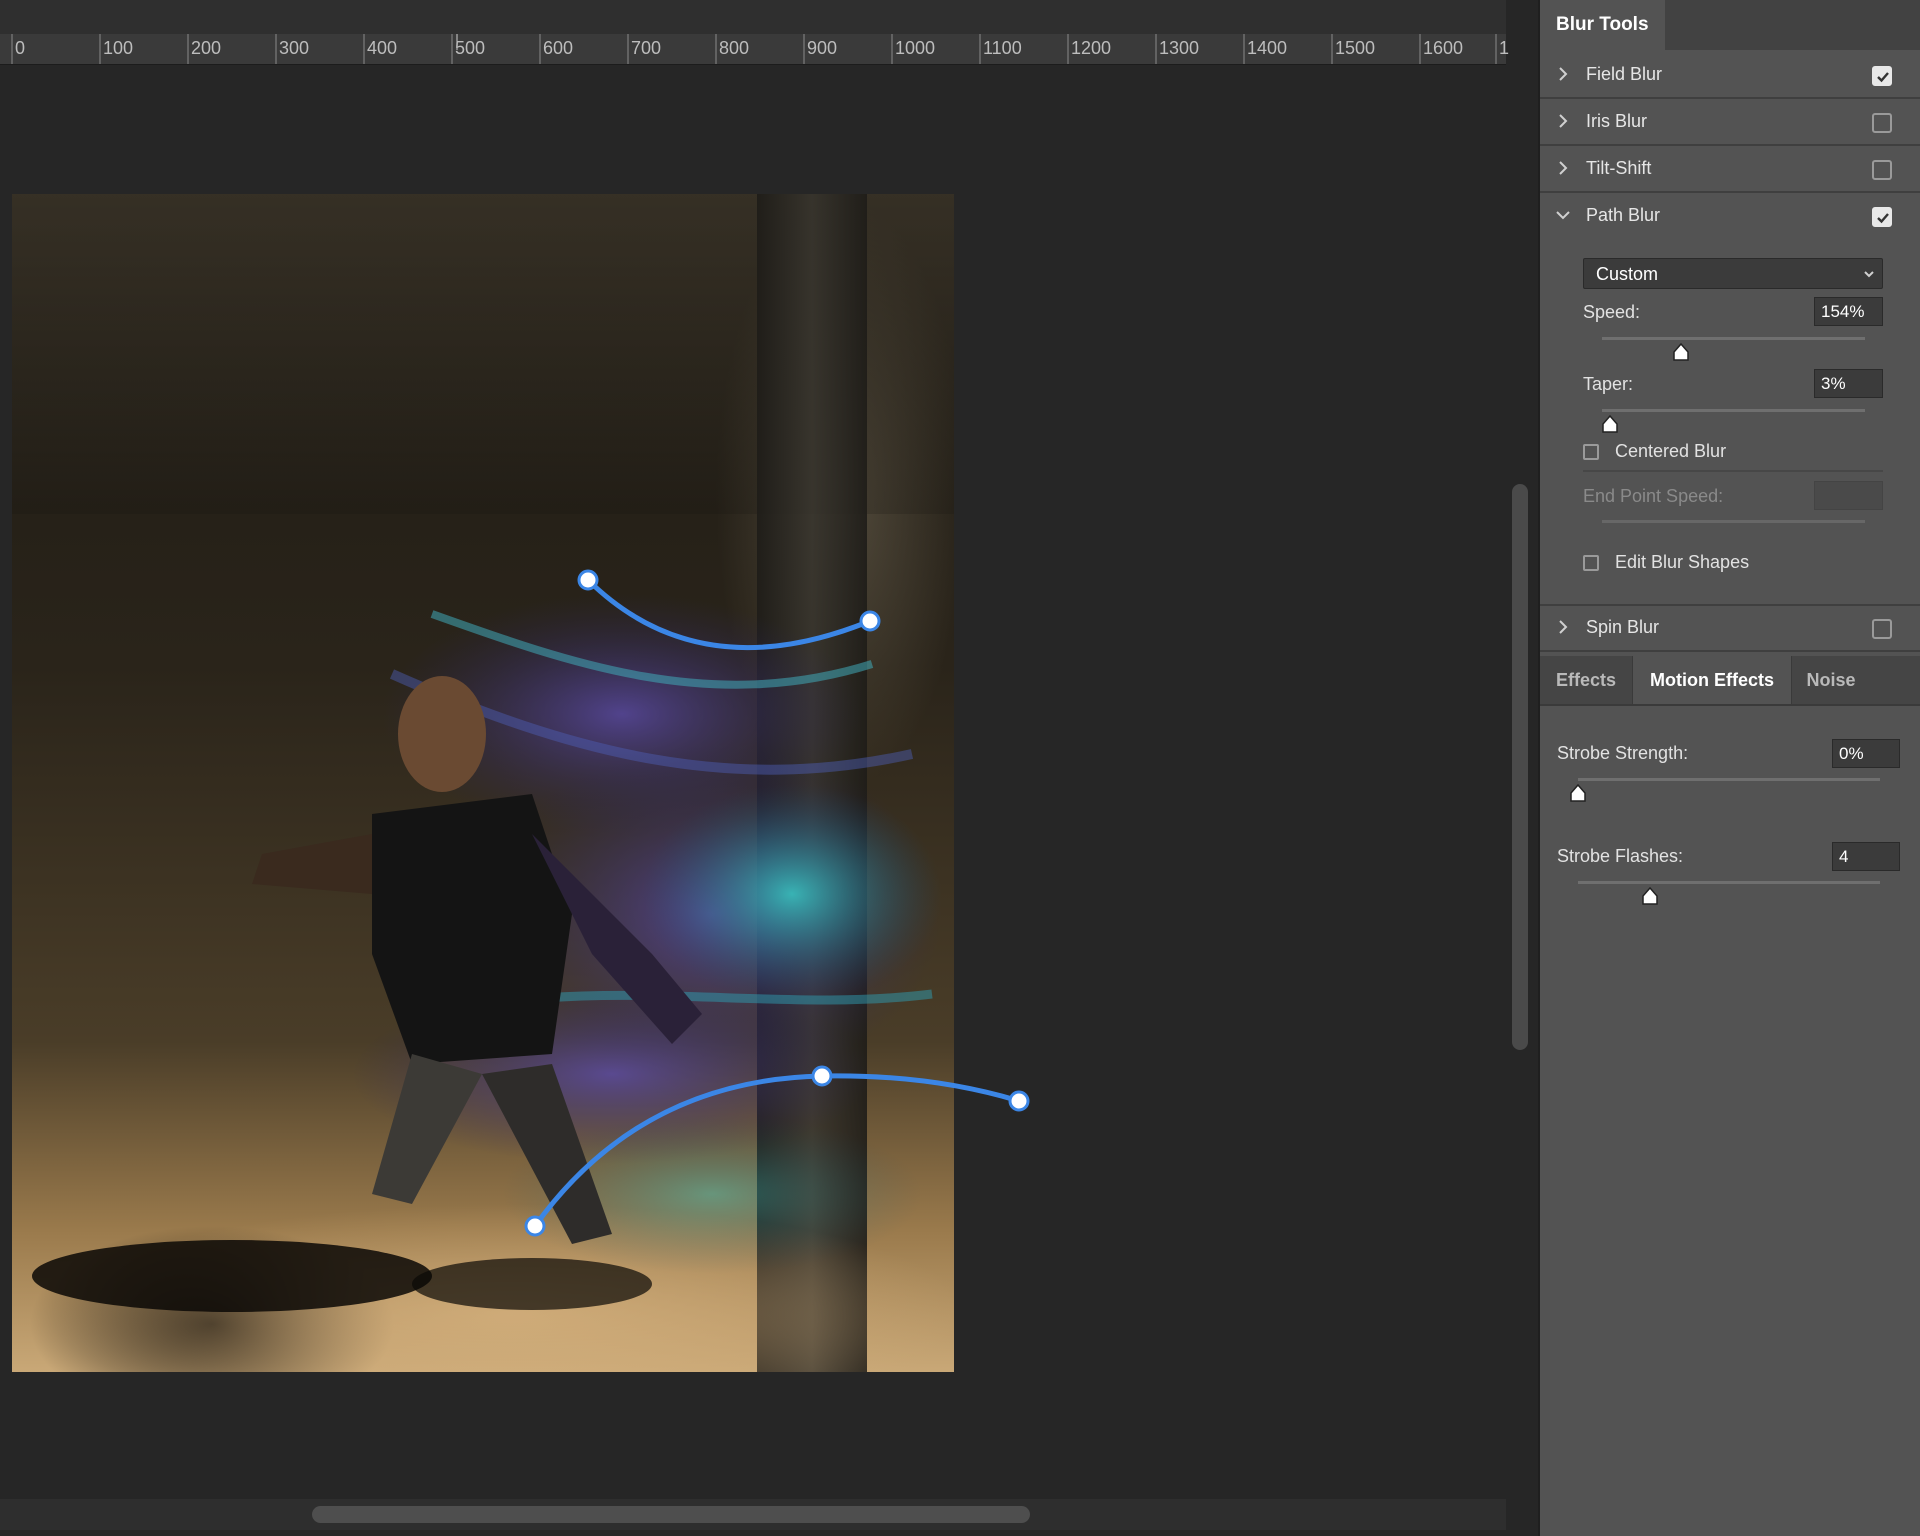  What do you see at coordinates (1612, 312) in the screenshot?
I see `speed-label: Speed:` at bounding box center [1612, 312].